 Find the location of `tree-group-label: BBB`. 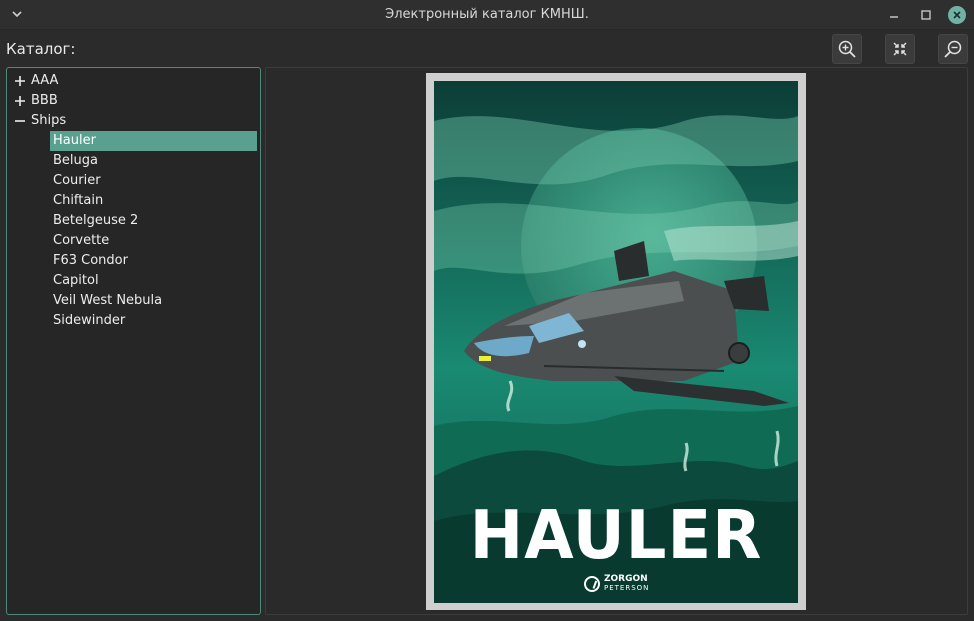

tree-group-label: BBB is located at coordinates (44, 100).